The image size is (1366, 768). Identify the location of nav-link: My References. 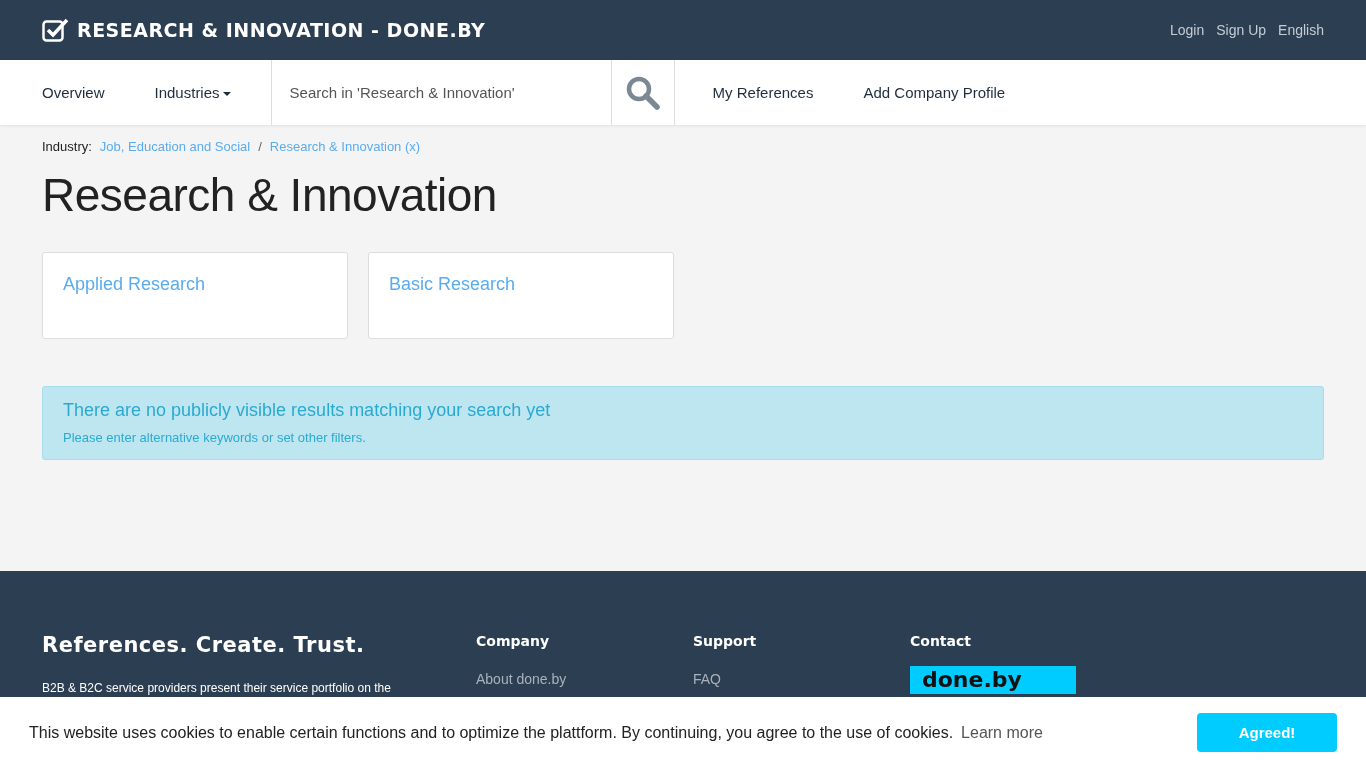
(763, 92).